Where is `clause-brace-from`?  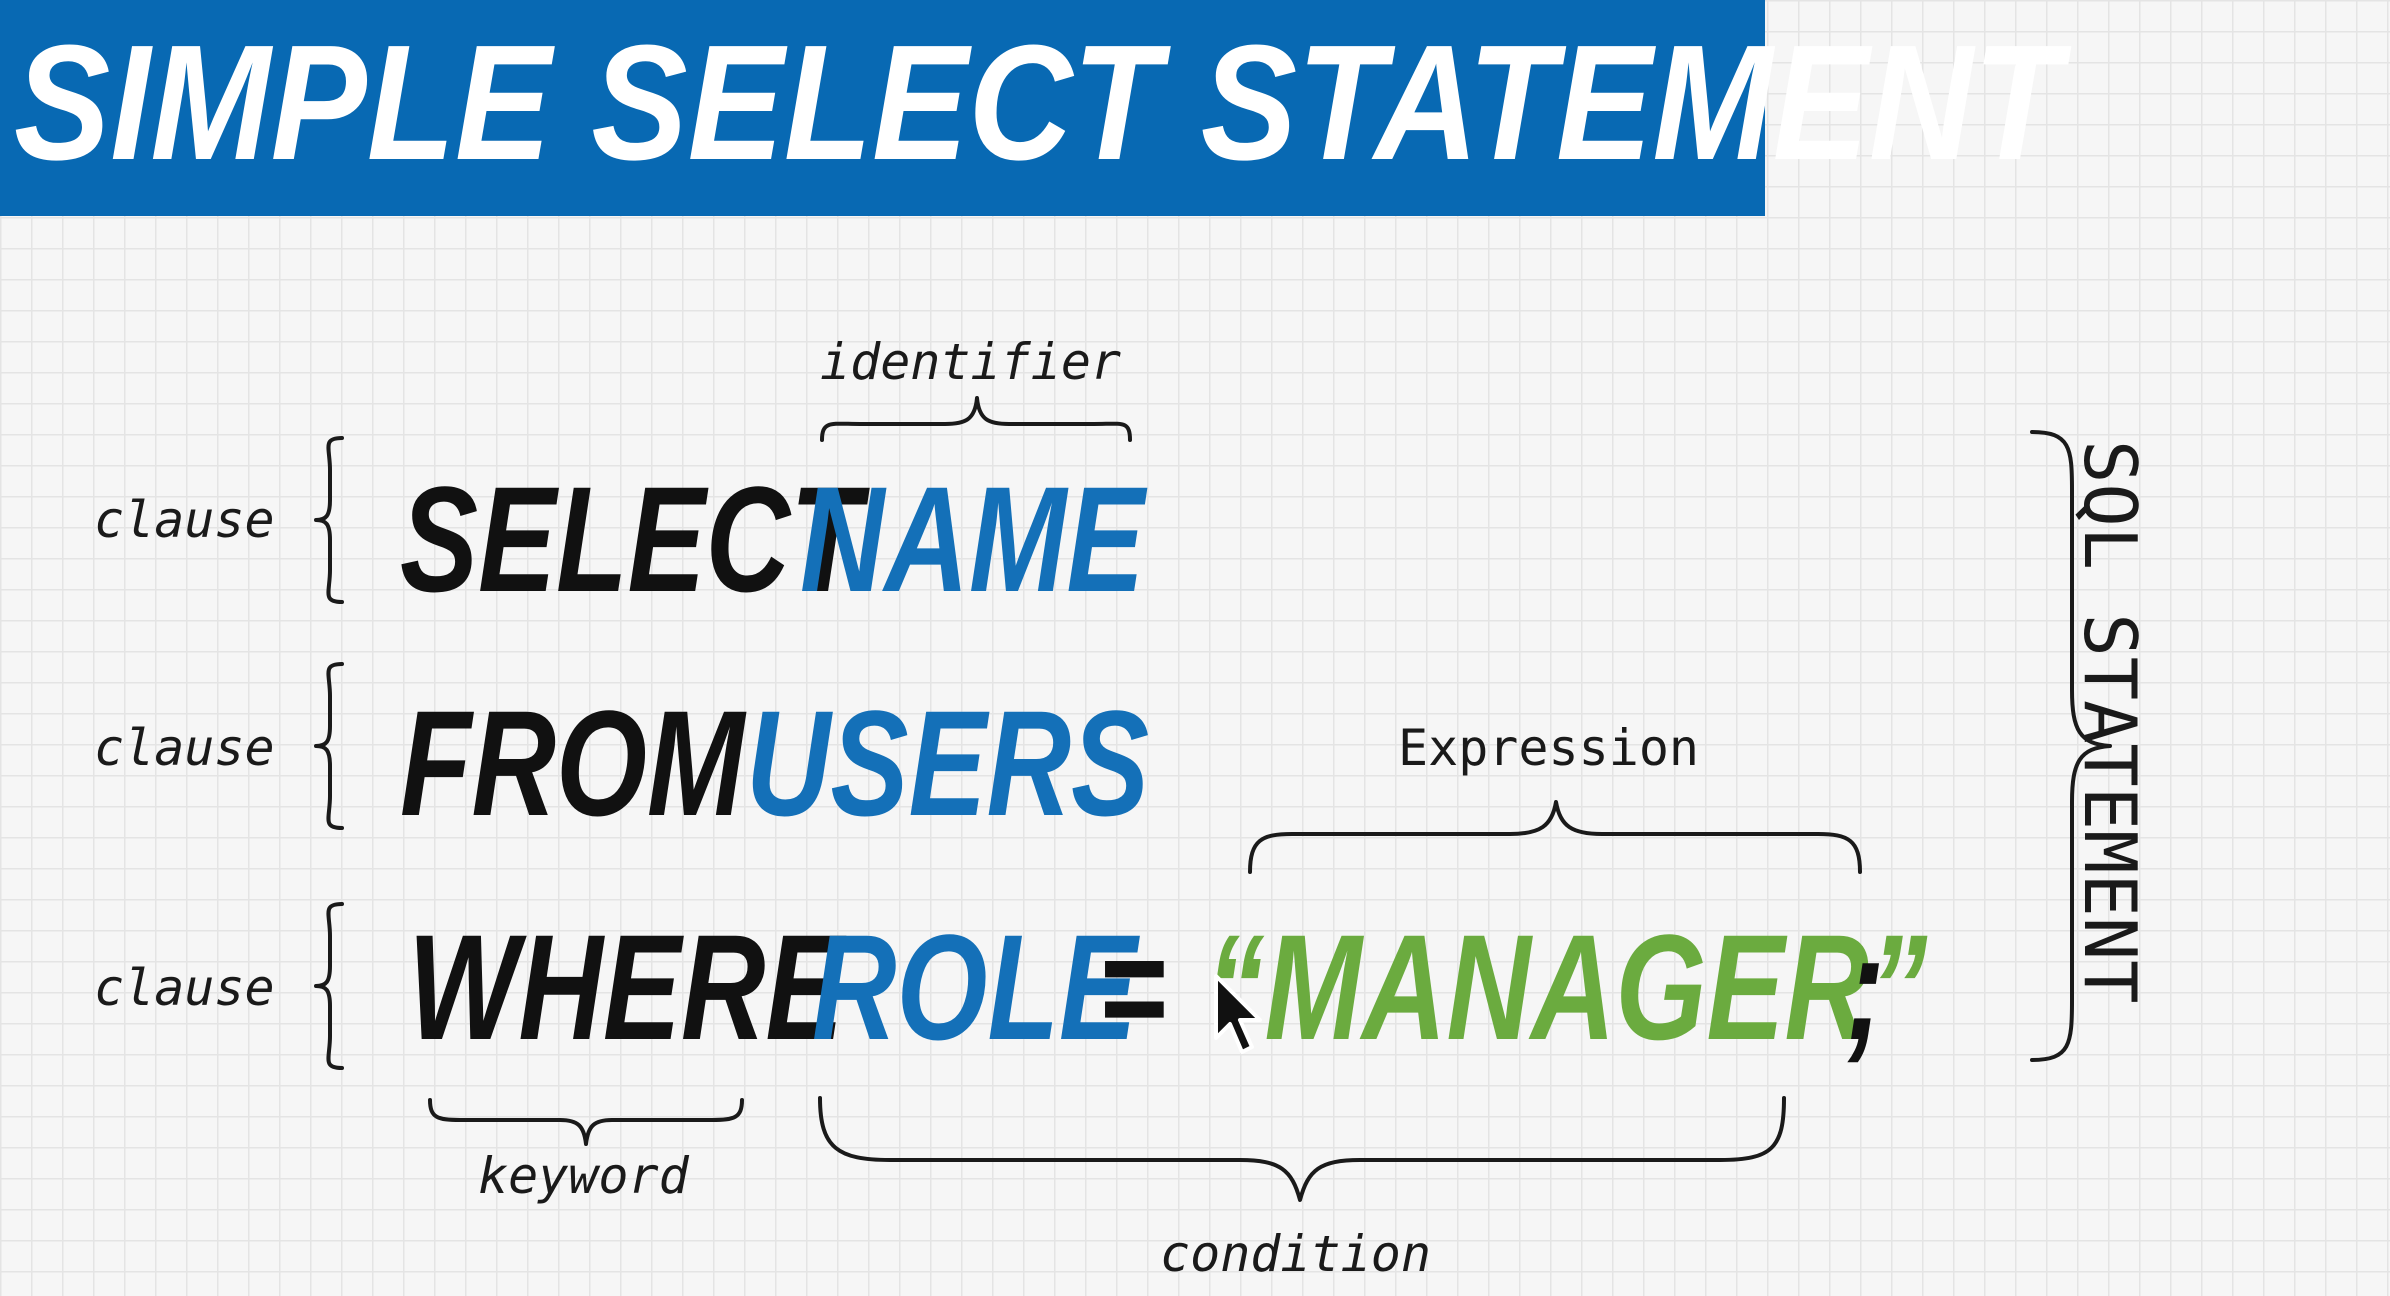 clause-brace-from is located at coordinates (329, 746).